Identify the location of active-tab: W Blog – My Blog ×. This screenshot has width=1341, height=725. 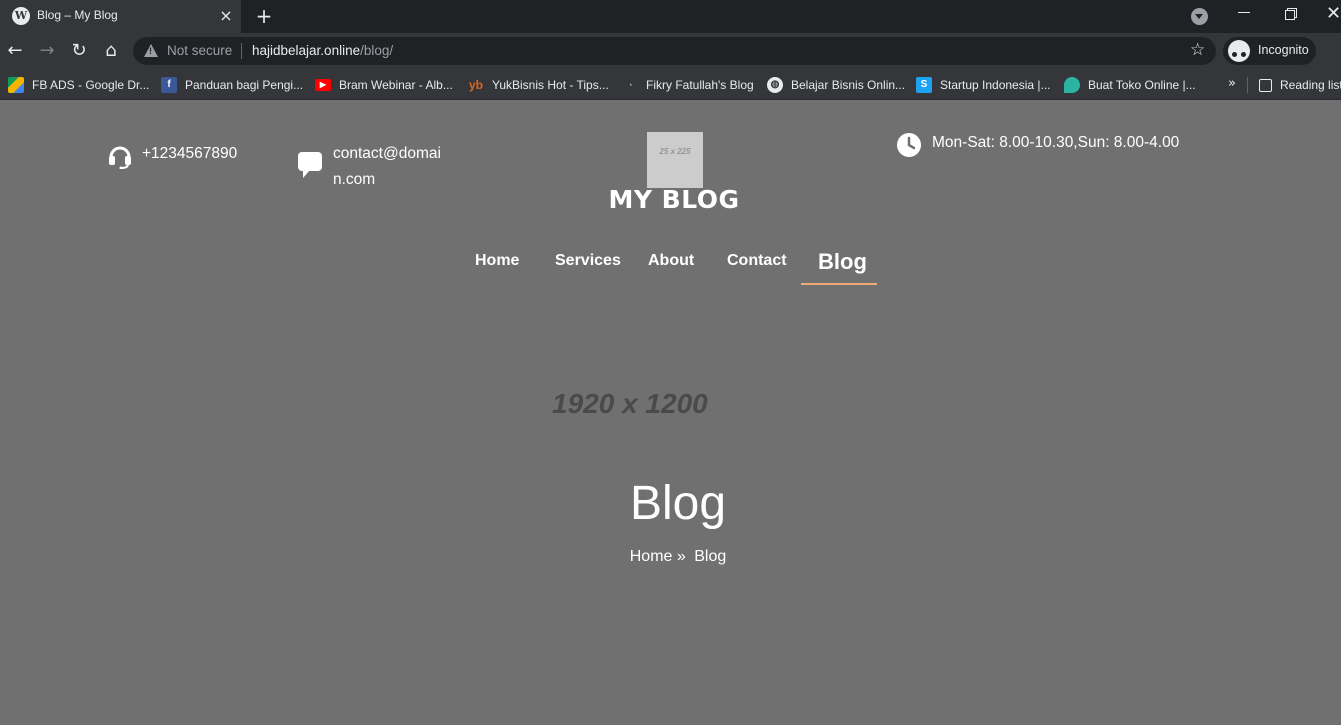
(120, 16).